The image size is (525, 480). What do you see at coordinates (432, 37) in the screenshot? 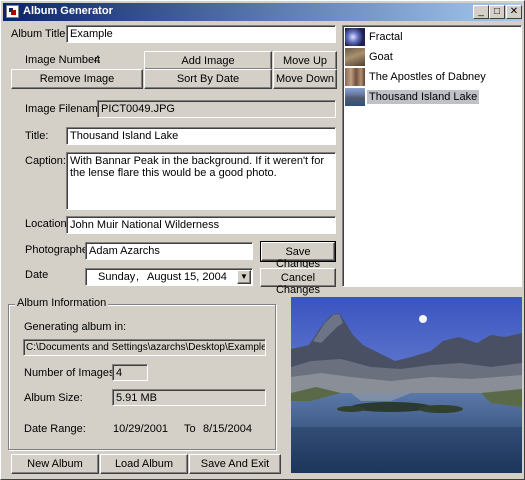
I see `list-item: Fractal` at bounding box center [432, 37].